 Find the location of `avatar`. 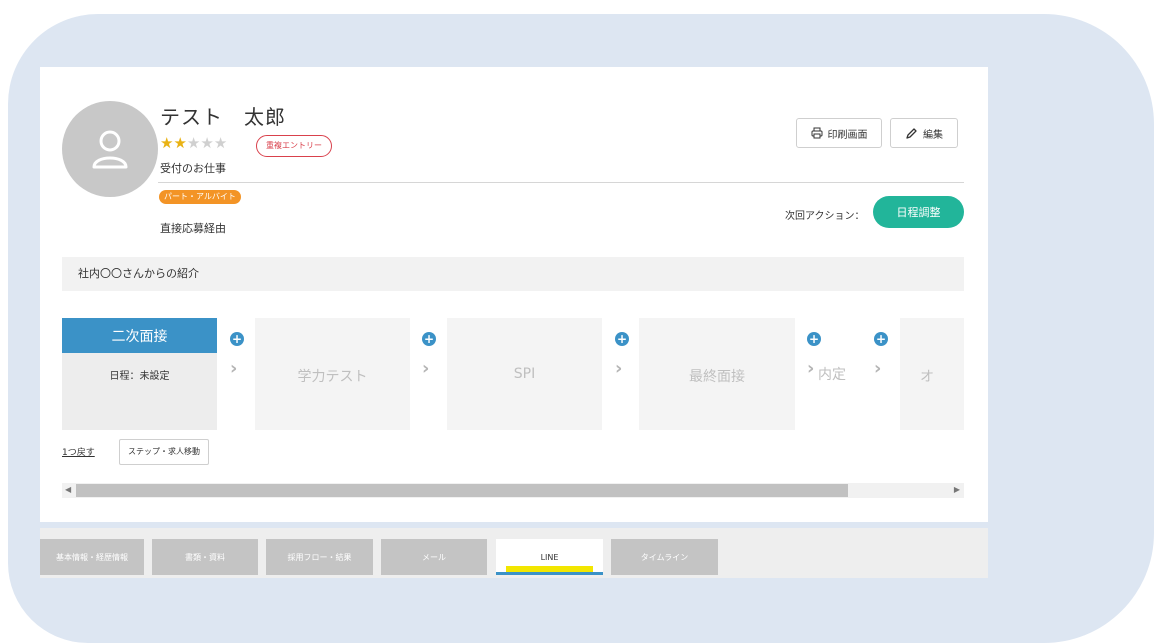

avatar is located at coordinates (110, 149).